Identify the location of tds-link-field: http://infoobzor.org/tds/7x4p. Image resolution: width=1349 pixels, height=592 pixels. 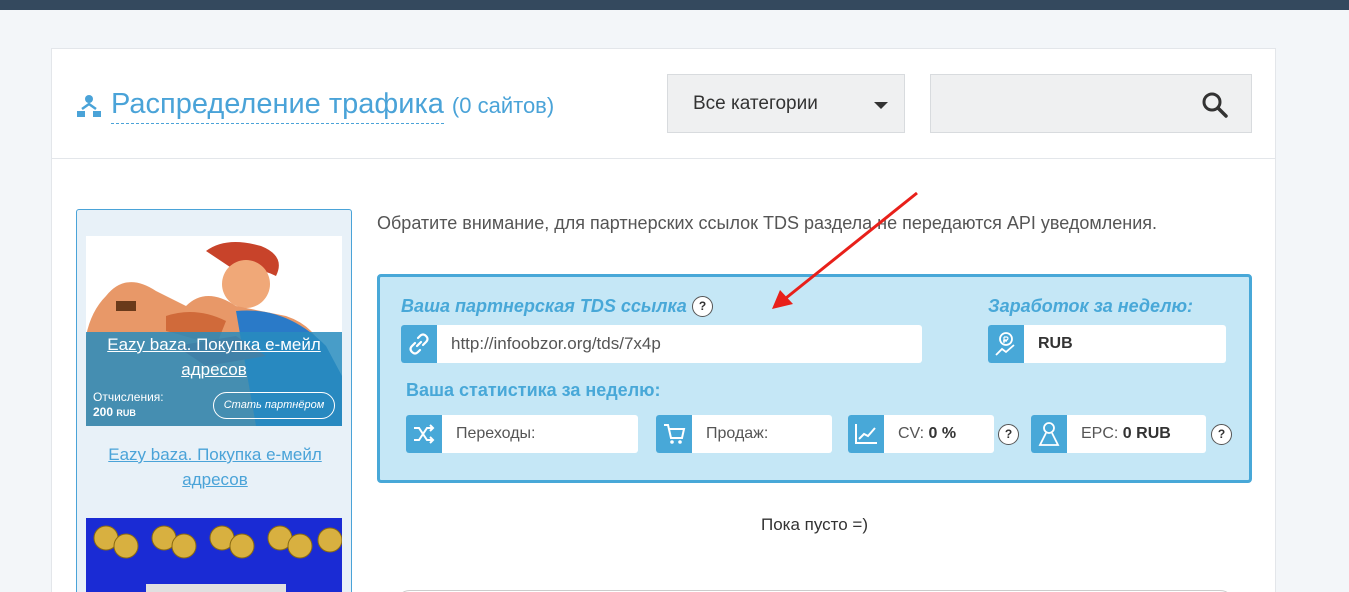
(661, 344).